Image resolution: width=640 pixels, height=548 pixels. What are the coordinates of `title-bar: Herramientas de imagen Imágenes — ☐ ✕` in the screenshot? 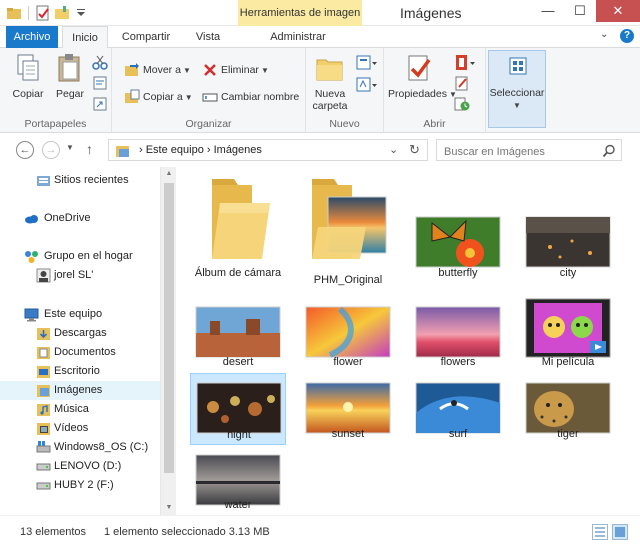 It's located at (320, 13).